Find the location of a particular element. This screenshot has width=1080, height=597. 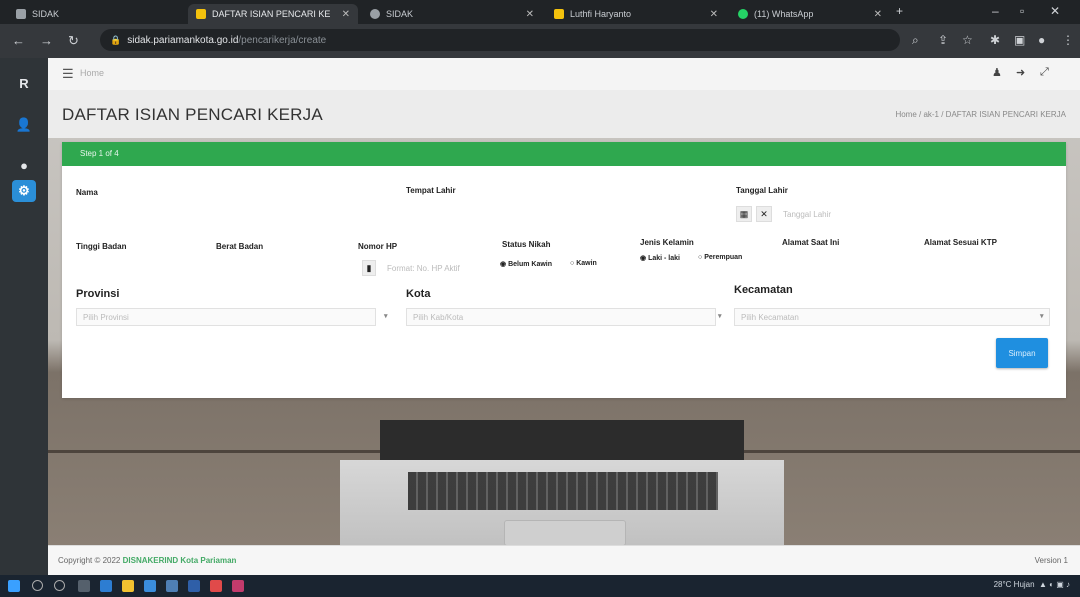

cortana-icon is located at coordinates (59, 585).